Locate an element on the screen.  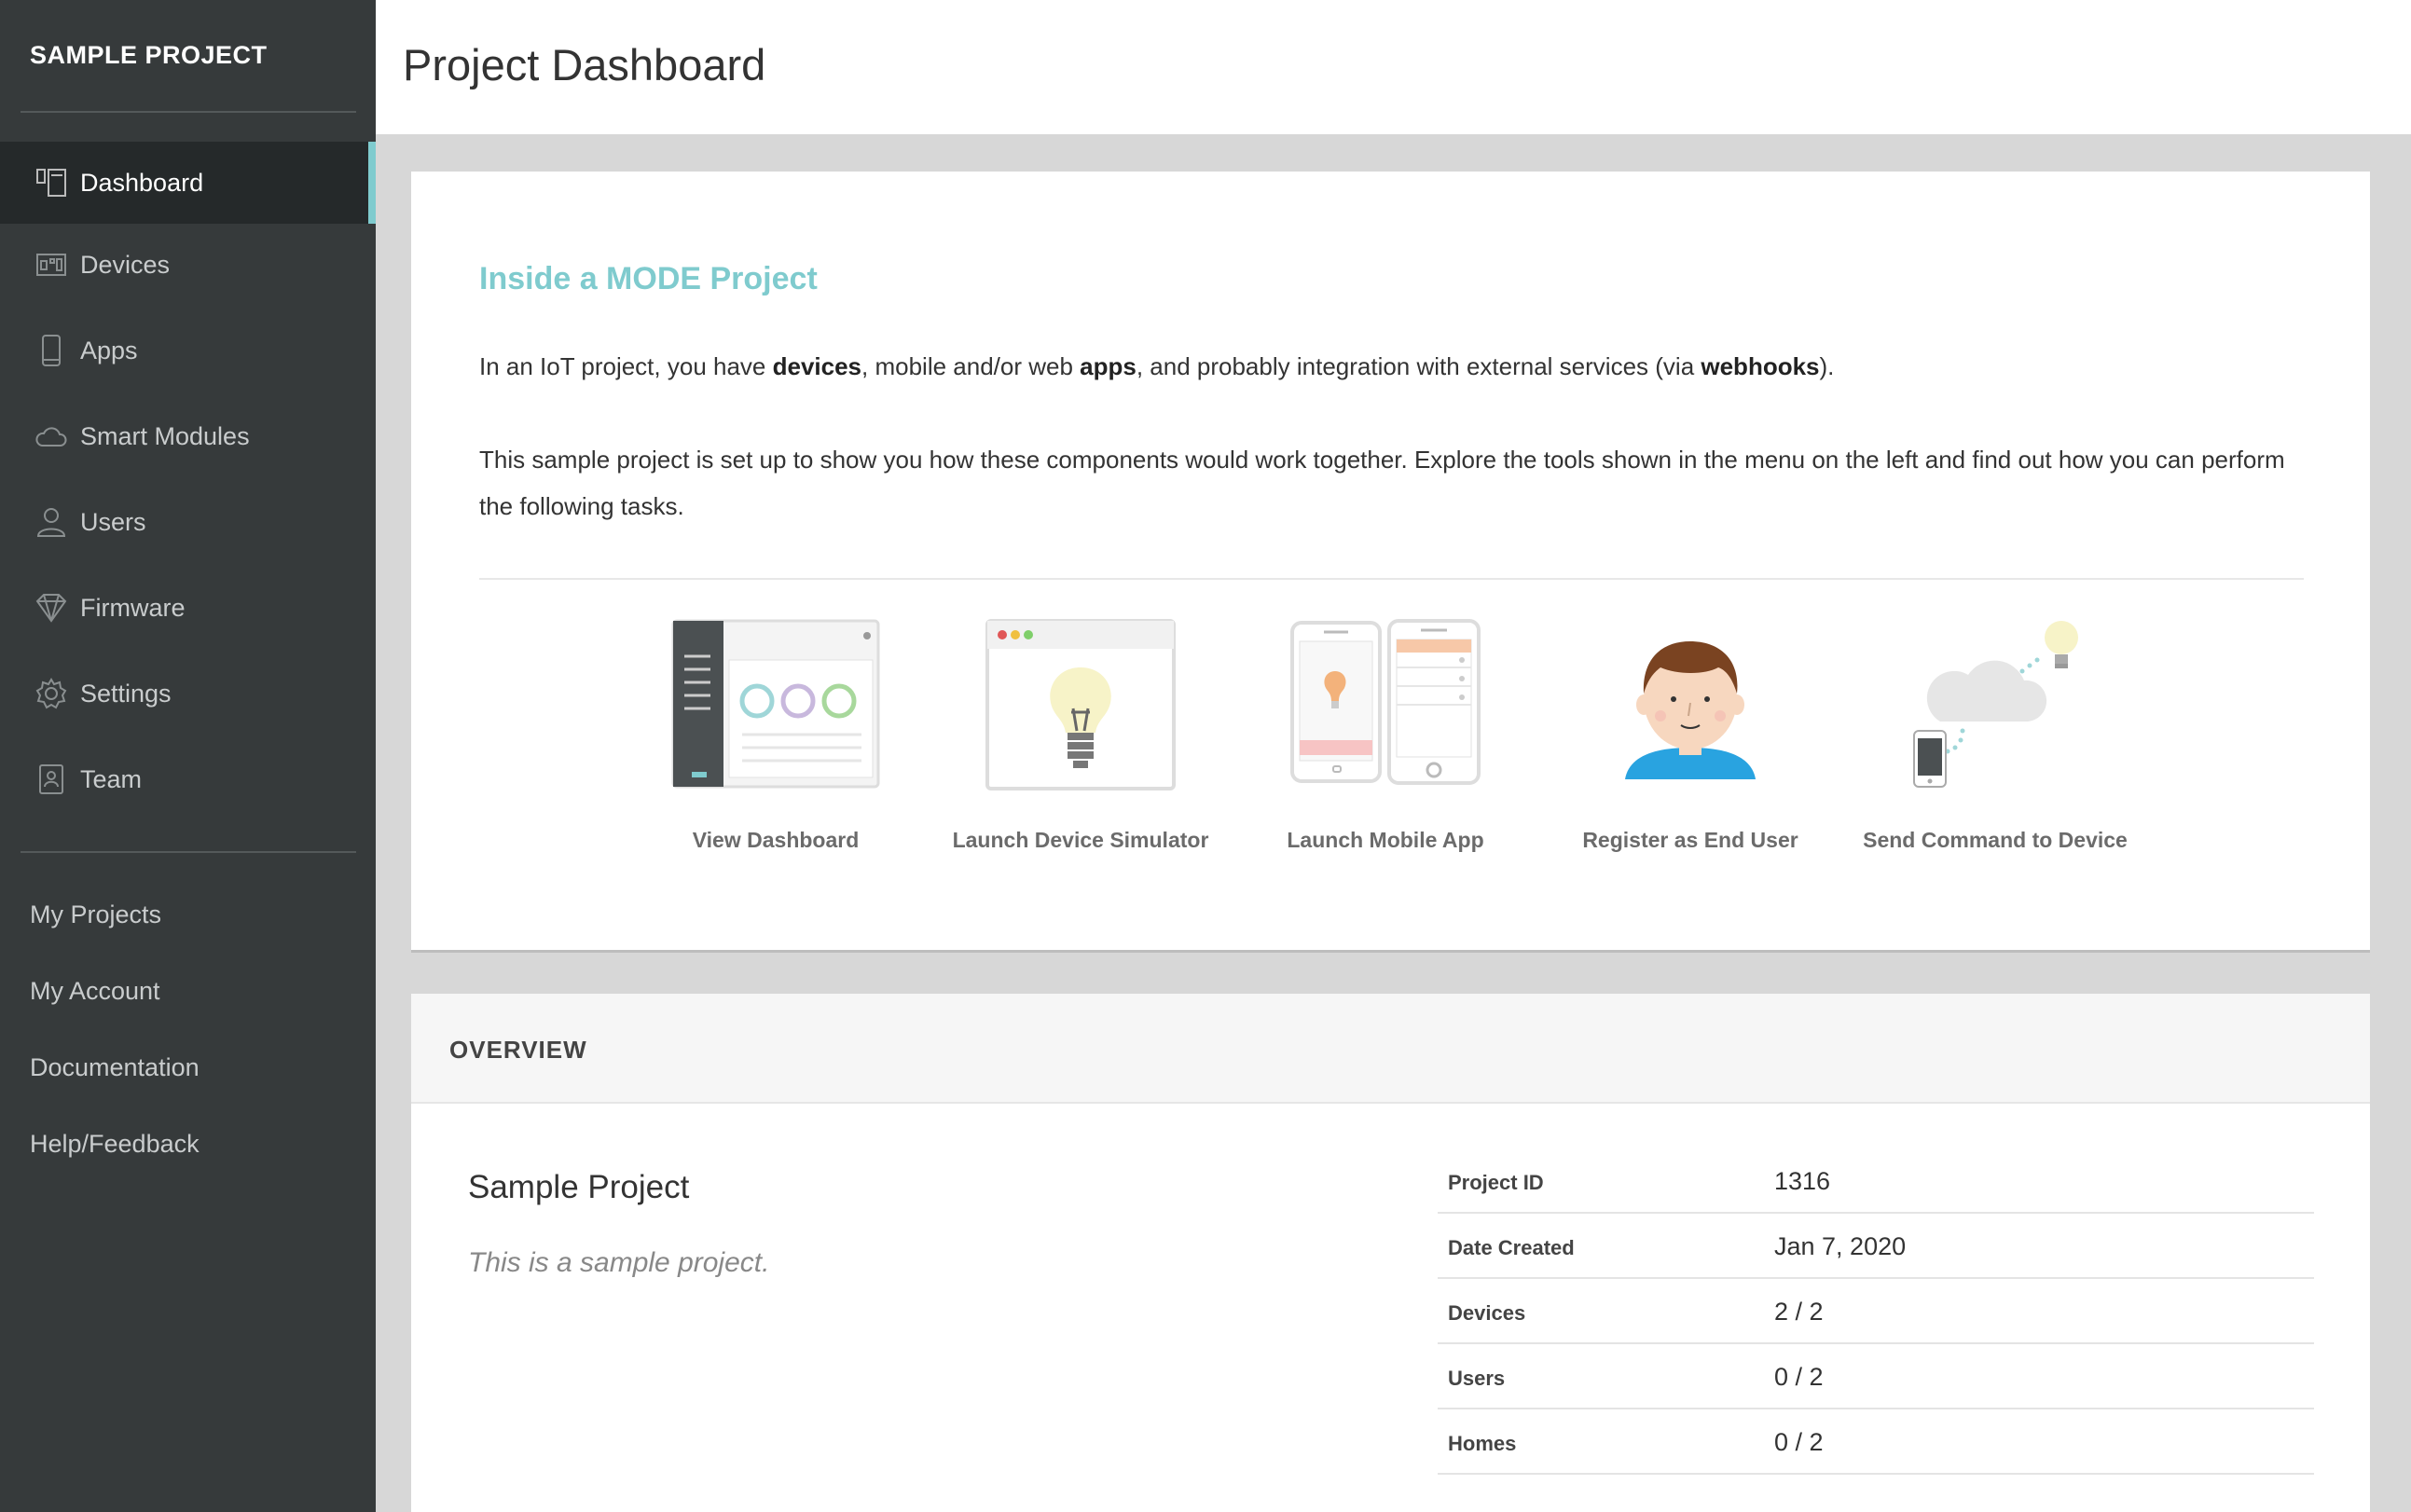
sidebar-item-label: Firmware is located at coordinates (133, 607).